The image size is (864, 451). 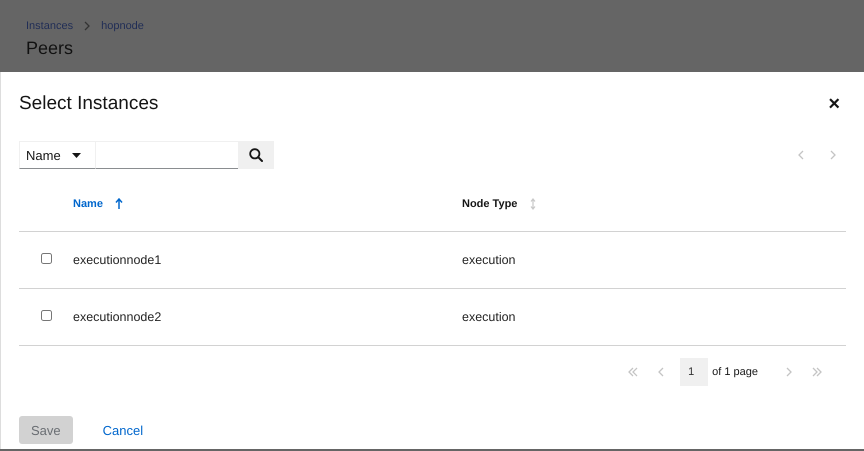 What do you see at coordinates (817, 372) in the screenshot?
I see `double-chevron-right-icon` at bounding box center [817, 372].